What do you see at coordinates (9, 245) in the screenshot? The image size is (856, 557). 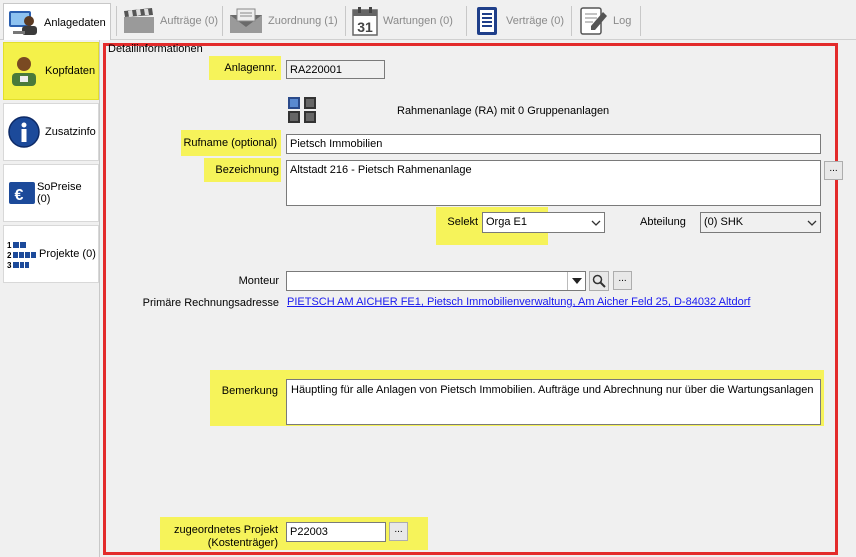 I see `svg-text: 1` at bounding box center [9, 245].